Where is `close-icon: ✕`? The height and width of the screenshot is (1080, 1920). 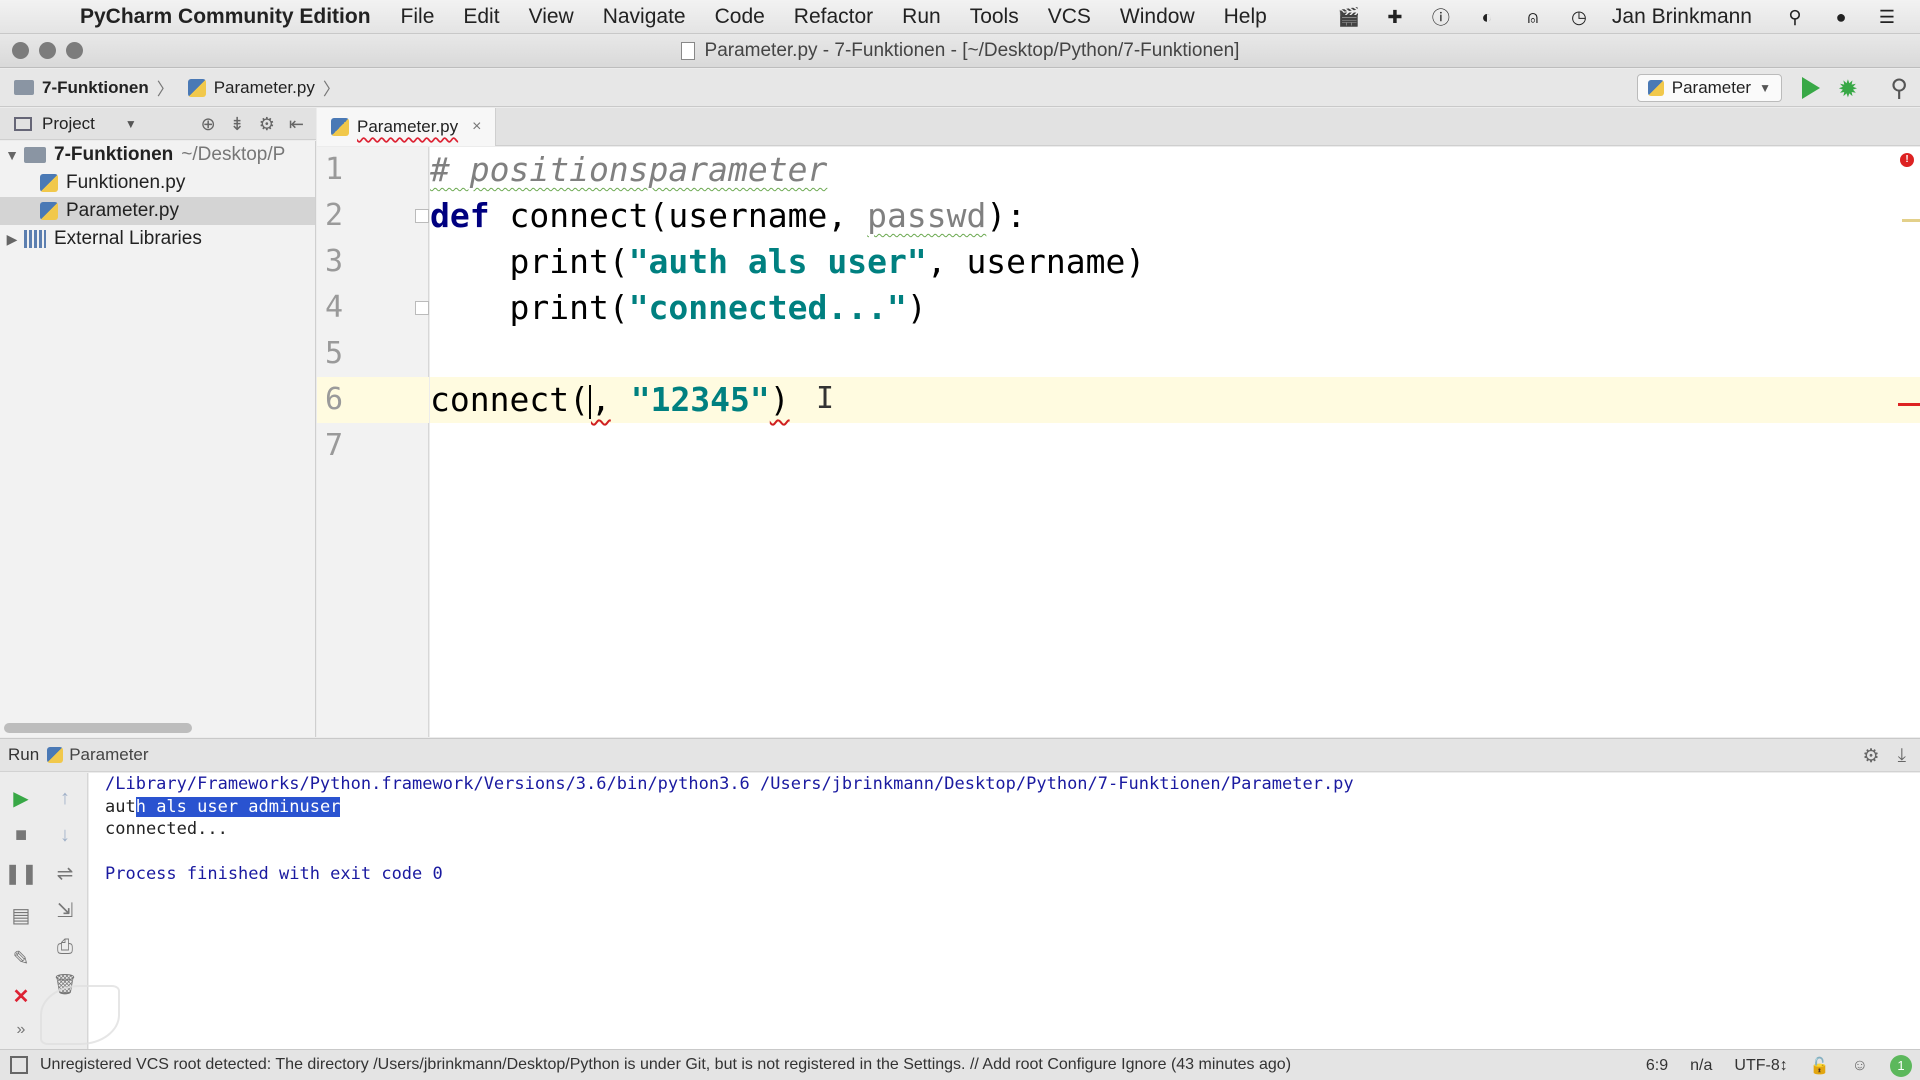 close-icon: ✕ is located at coordinates (21, 996).